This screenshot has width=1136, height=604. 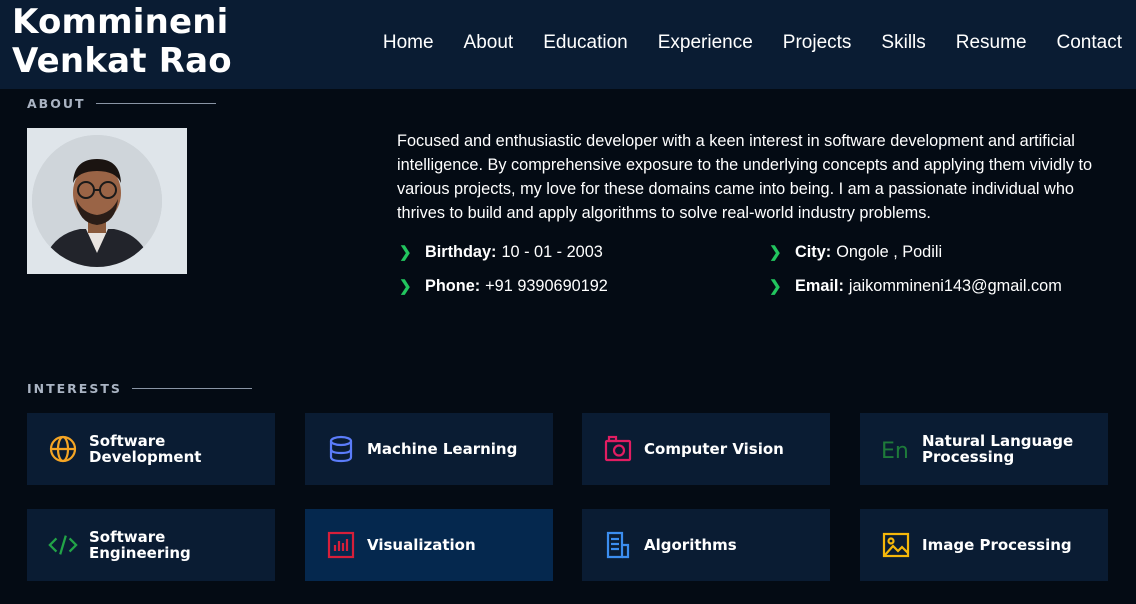 I want to click on document-icon, so click(x=618, y=545).